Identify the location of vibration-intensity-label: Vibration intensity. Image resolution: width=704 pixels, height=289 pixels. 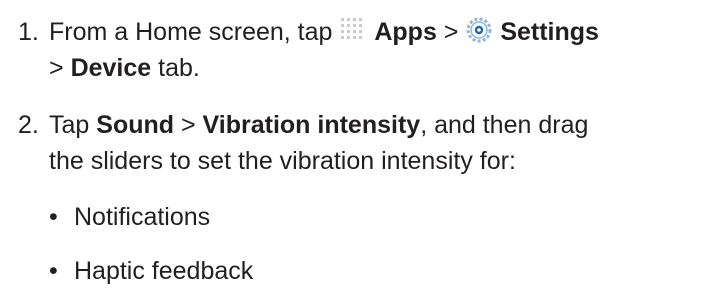
(311, 125).